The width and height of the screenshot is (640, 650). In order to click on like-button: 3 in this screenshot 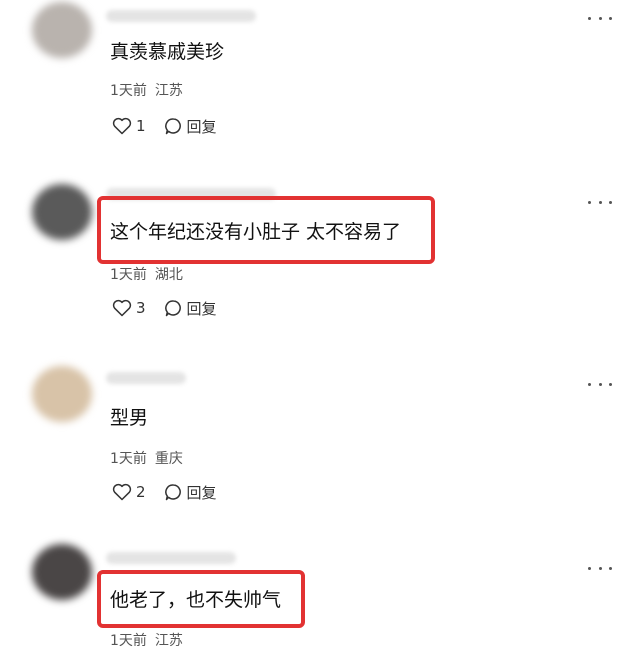, I will do `click(129, 308)`.